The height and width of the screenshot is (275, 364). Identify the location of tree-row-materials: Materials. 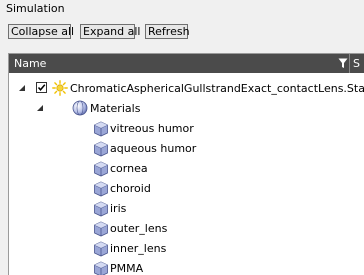
(186, 110).